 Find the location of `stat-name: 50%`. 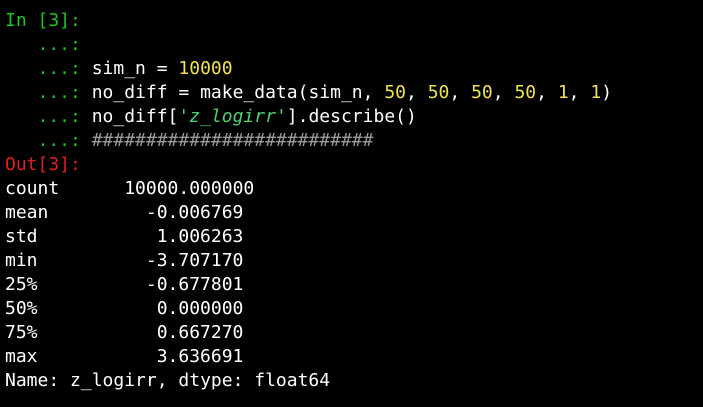

stat-name: 50% is located at coordinates (21, 308).